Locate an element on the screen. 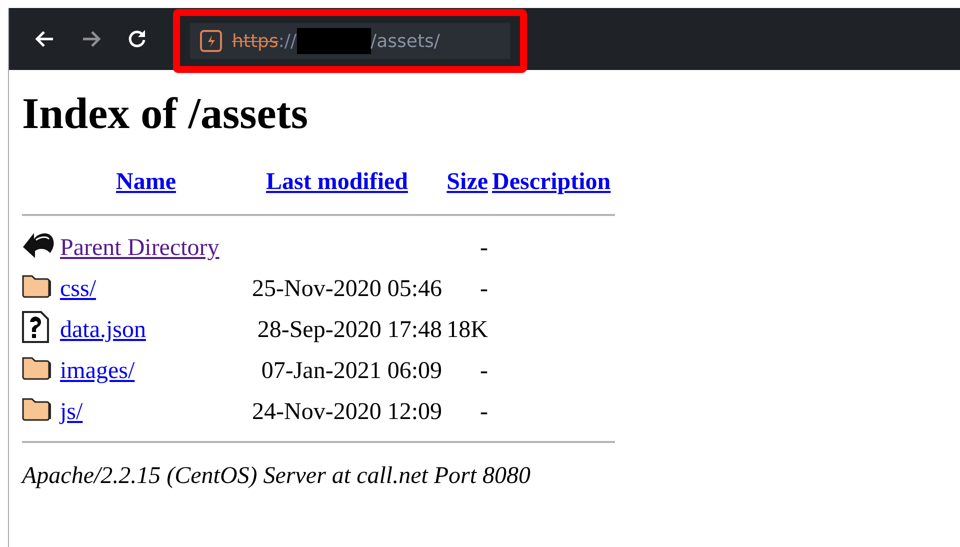 Image resolution: width=960 pixels, height=547 pixels. modified-date: 07-Jan-2021 06:09 is located at coordinates (351, 371).